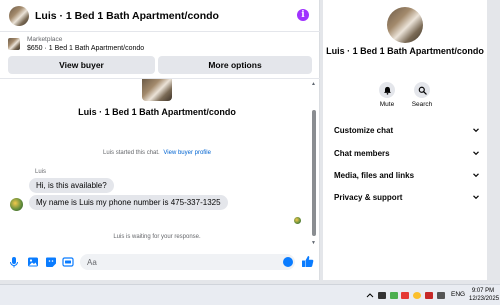 The image size is (500, 305). I want to click on marketplace-label: Marketplace, so click(45, 39).